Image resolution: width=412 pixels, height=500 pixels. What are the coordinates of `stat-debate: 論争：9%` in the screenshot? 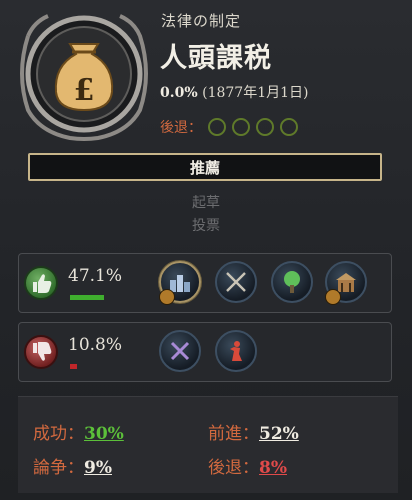 It's located at (72, 465).